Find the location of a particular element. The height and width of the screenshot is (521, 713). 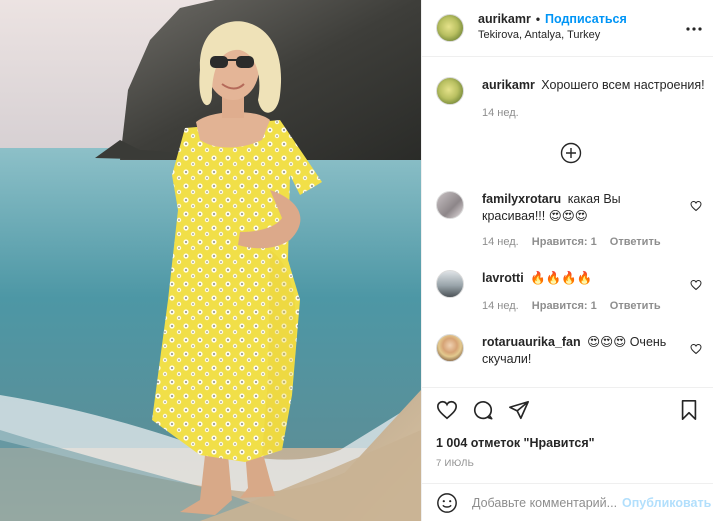

post-date: 7 ИЮЛЬ is located at coordinates (455, 463).